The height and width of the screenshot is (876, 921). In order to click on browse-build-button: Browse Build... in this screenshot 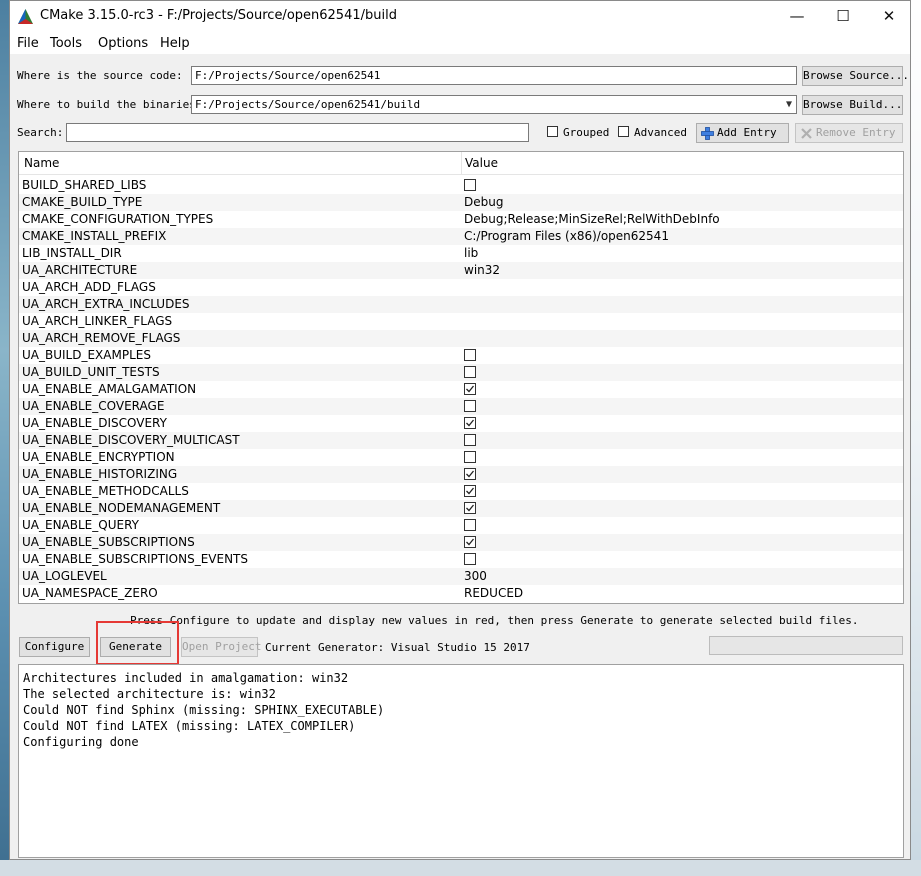, I will do `click(852, 105)`.